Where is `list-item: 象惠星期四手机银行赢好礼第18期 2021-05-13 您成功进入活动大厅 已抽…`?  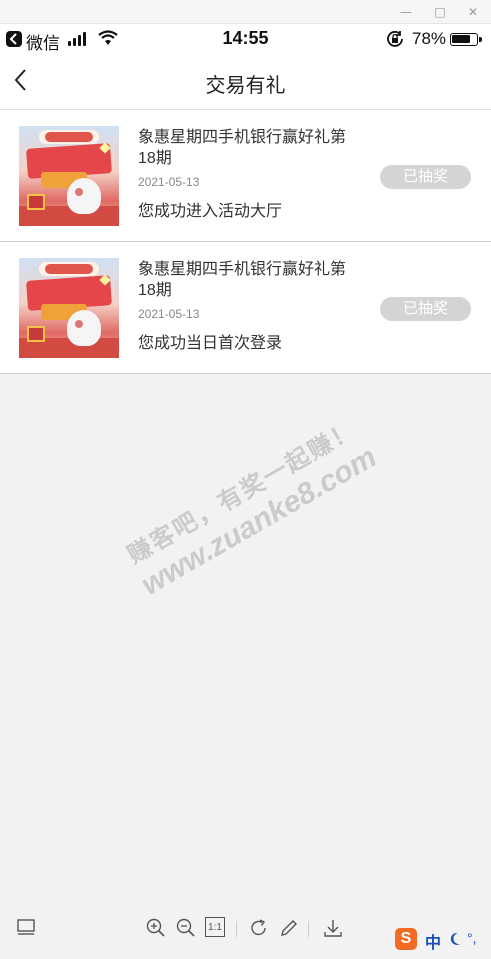
list-item: 象惠星期四手机银行赢好礼第18期 2021-05-13 您成功进入活动大厅 已抽… is located at coordinates (245, 176).